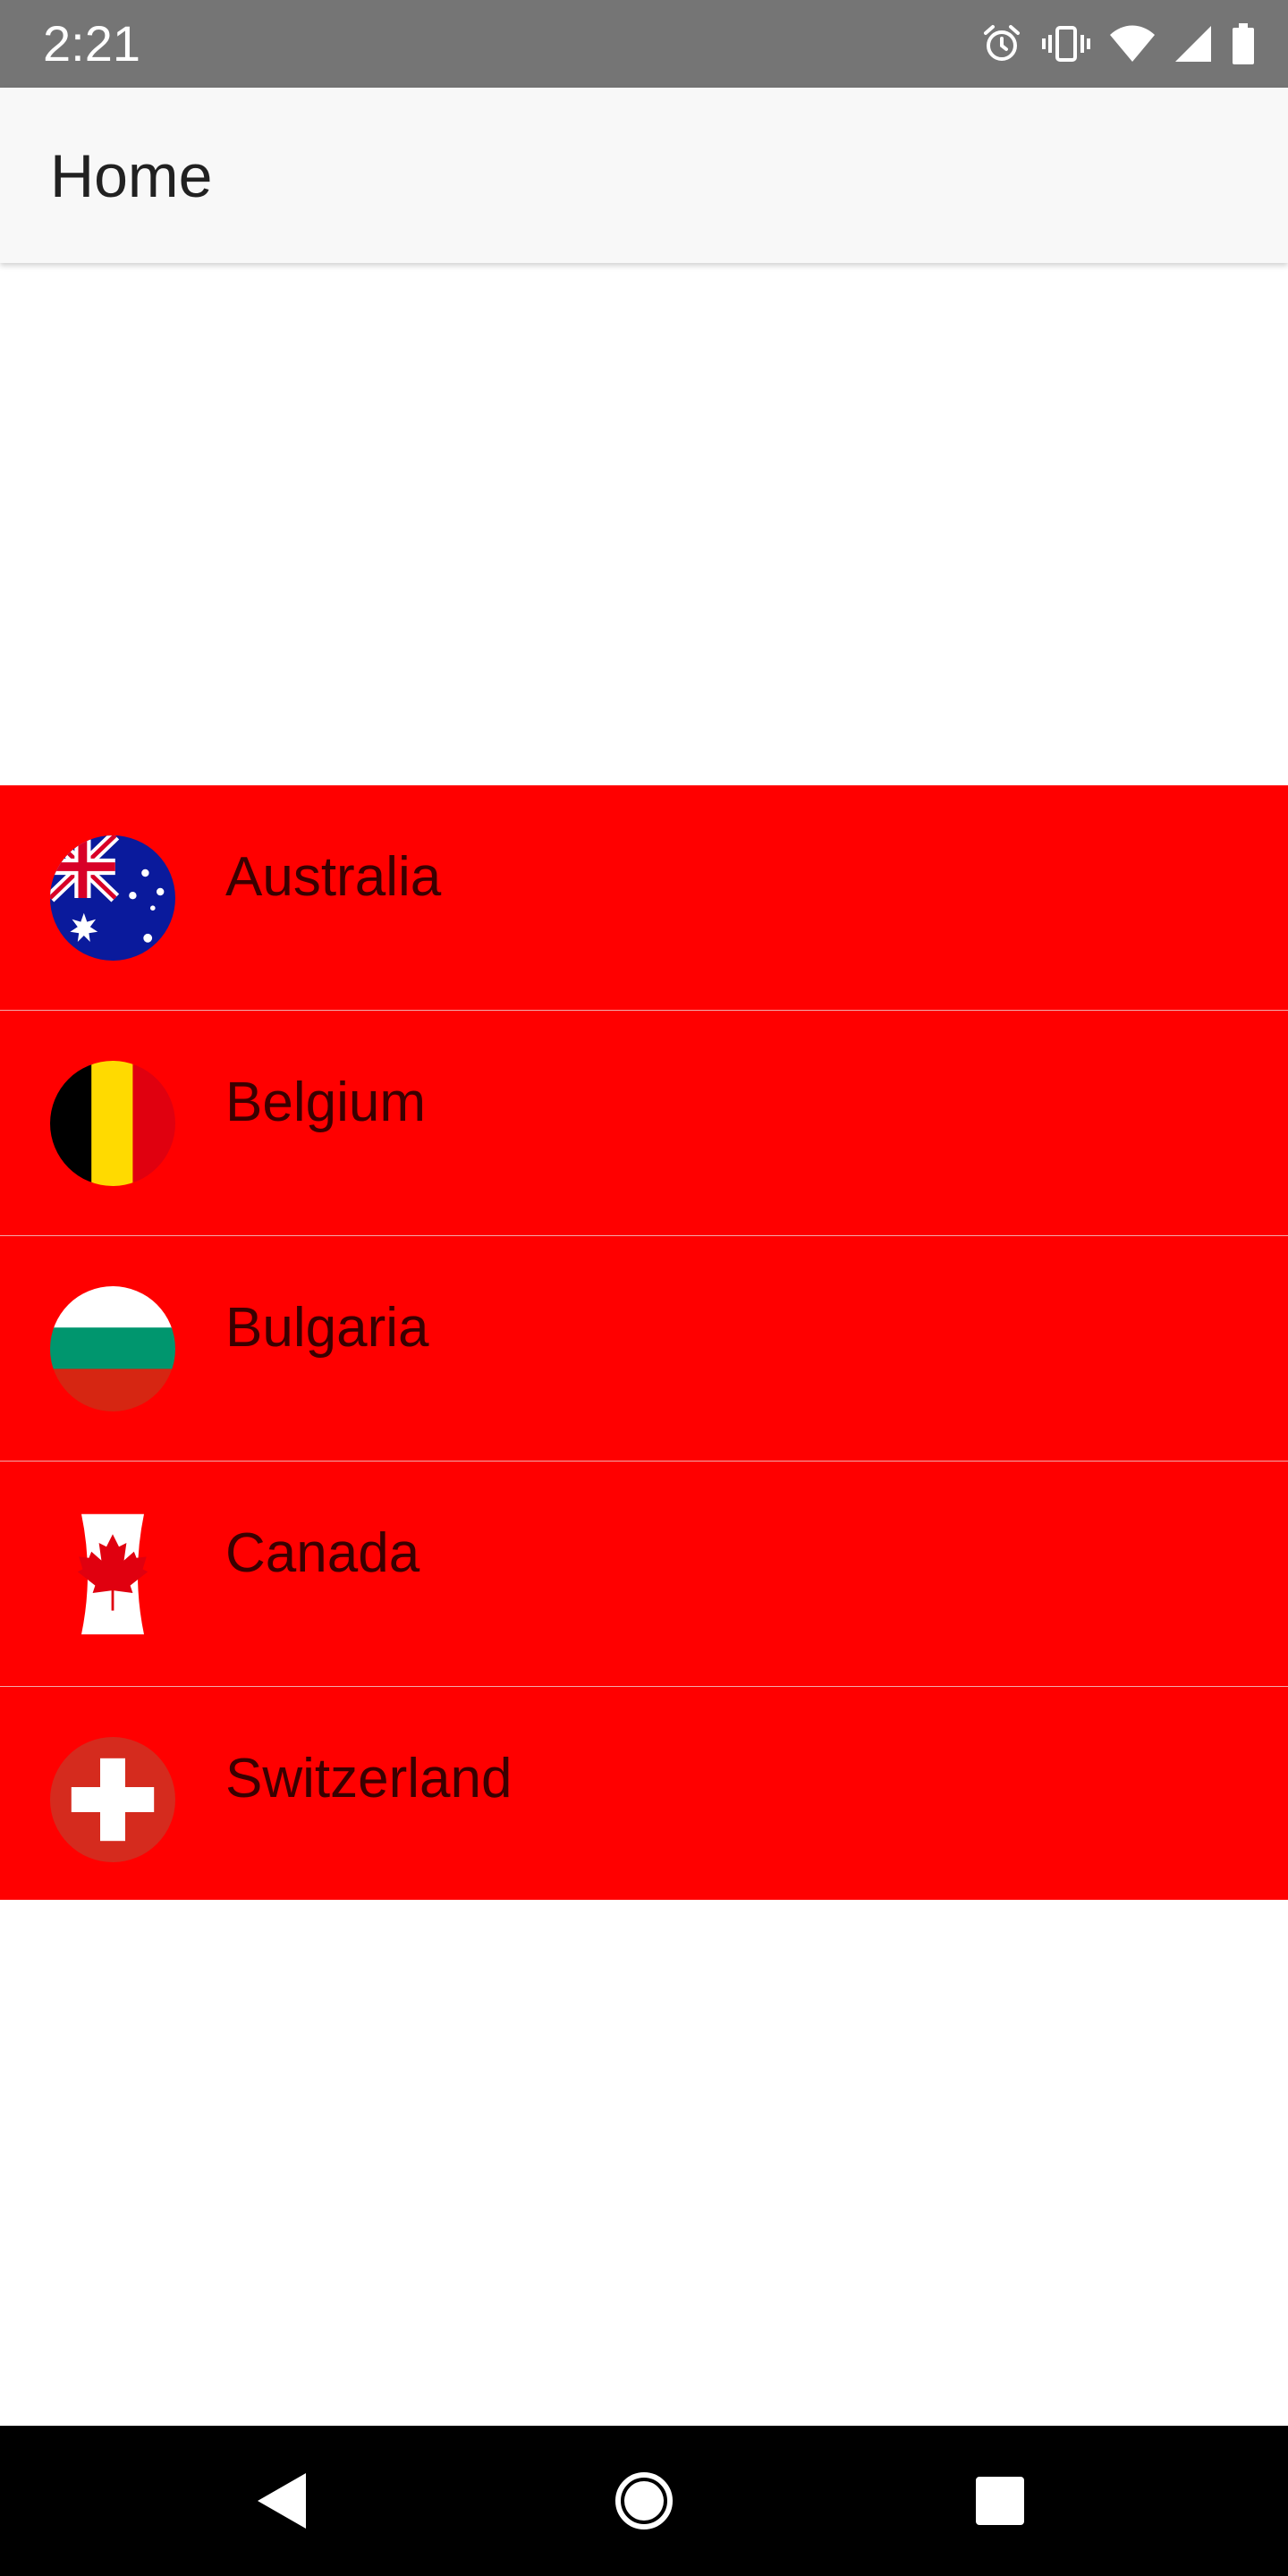 The height and width of the screenshot is (2576, 1288). I want to click on list-item: Bulgaria, so click(644, 1349).